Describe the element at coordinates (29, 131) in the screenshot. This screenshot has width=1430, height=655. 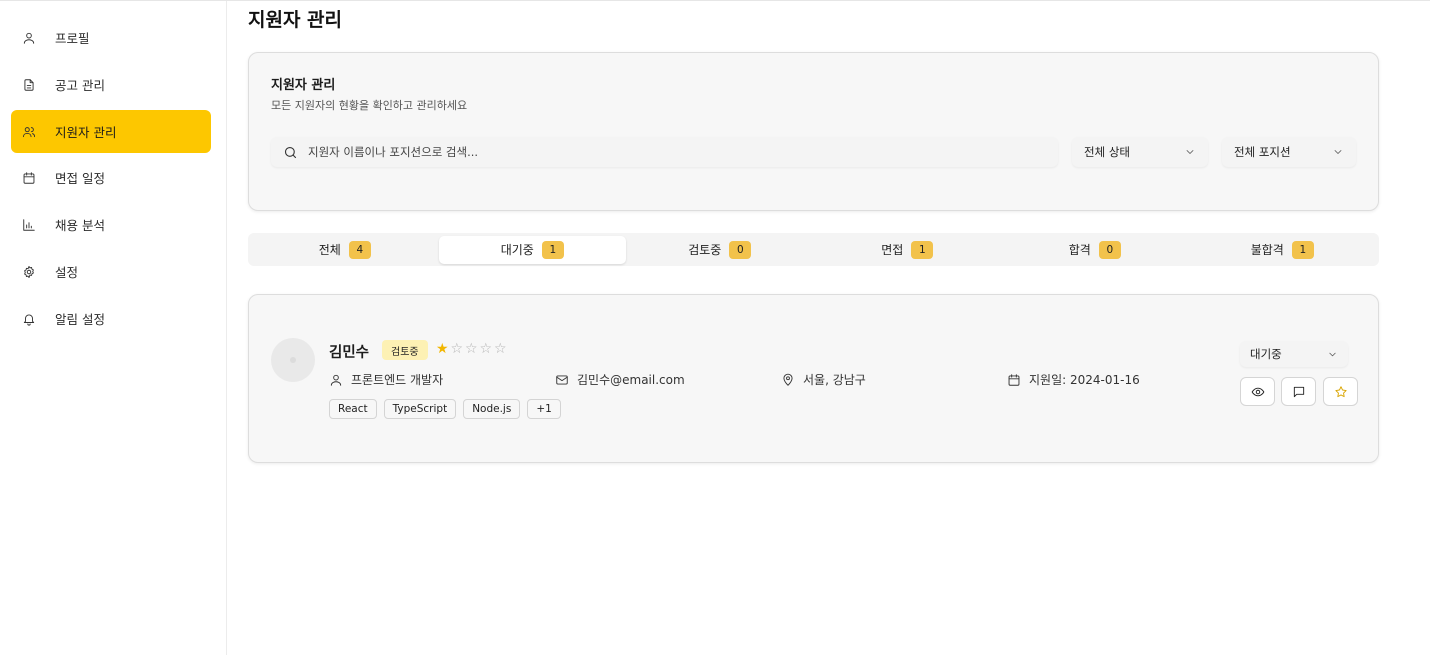
I see `users-icon` at that location.